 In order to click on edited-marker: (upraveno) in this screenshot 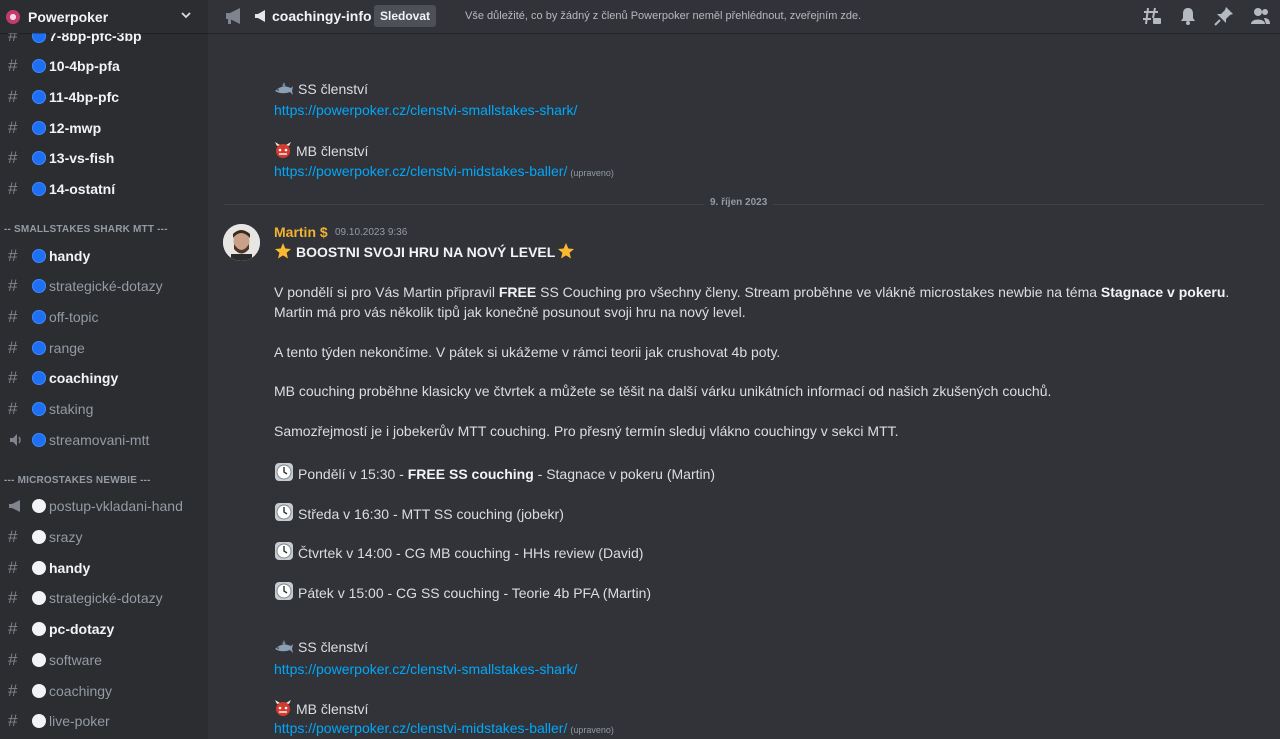, I will do `click(592, 730)`.